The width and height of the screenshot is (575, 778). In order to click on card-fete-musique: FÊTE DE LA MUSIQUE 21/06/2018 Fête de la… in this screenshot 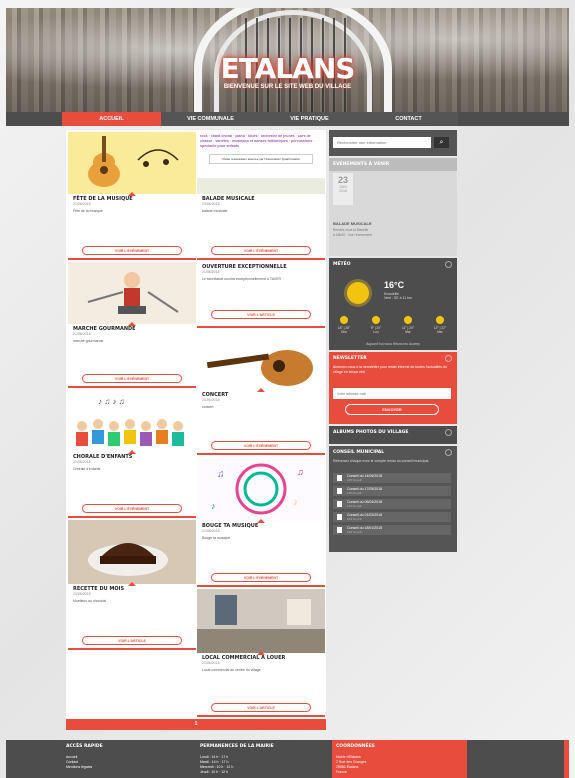, I will do `click(132, 196)`.